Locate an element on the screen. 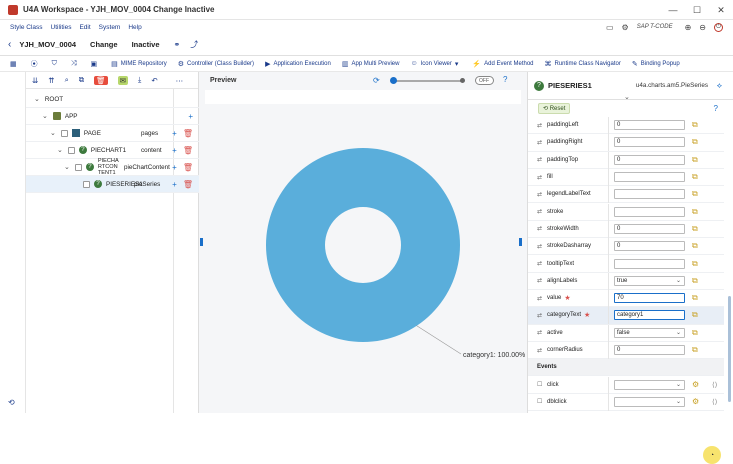 The width and height of the screenshot is (733, 464). external-link-icon: ⤴ is located at coordinates (194, 44).